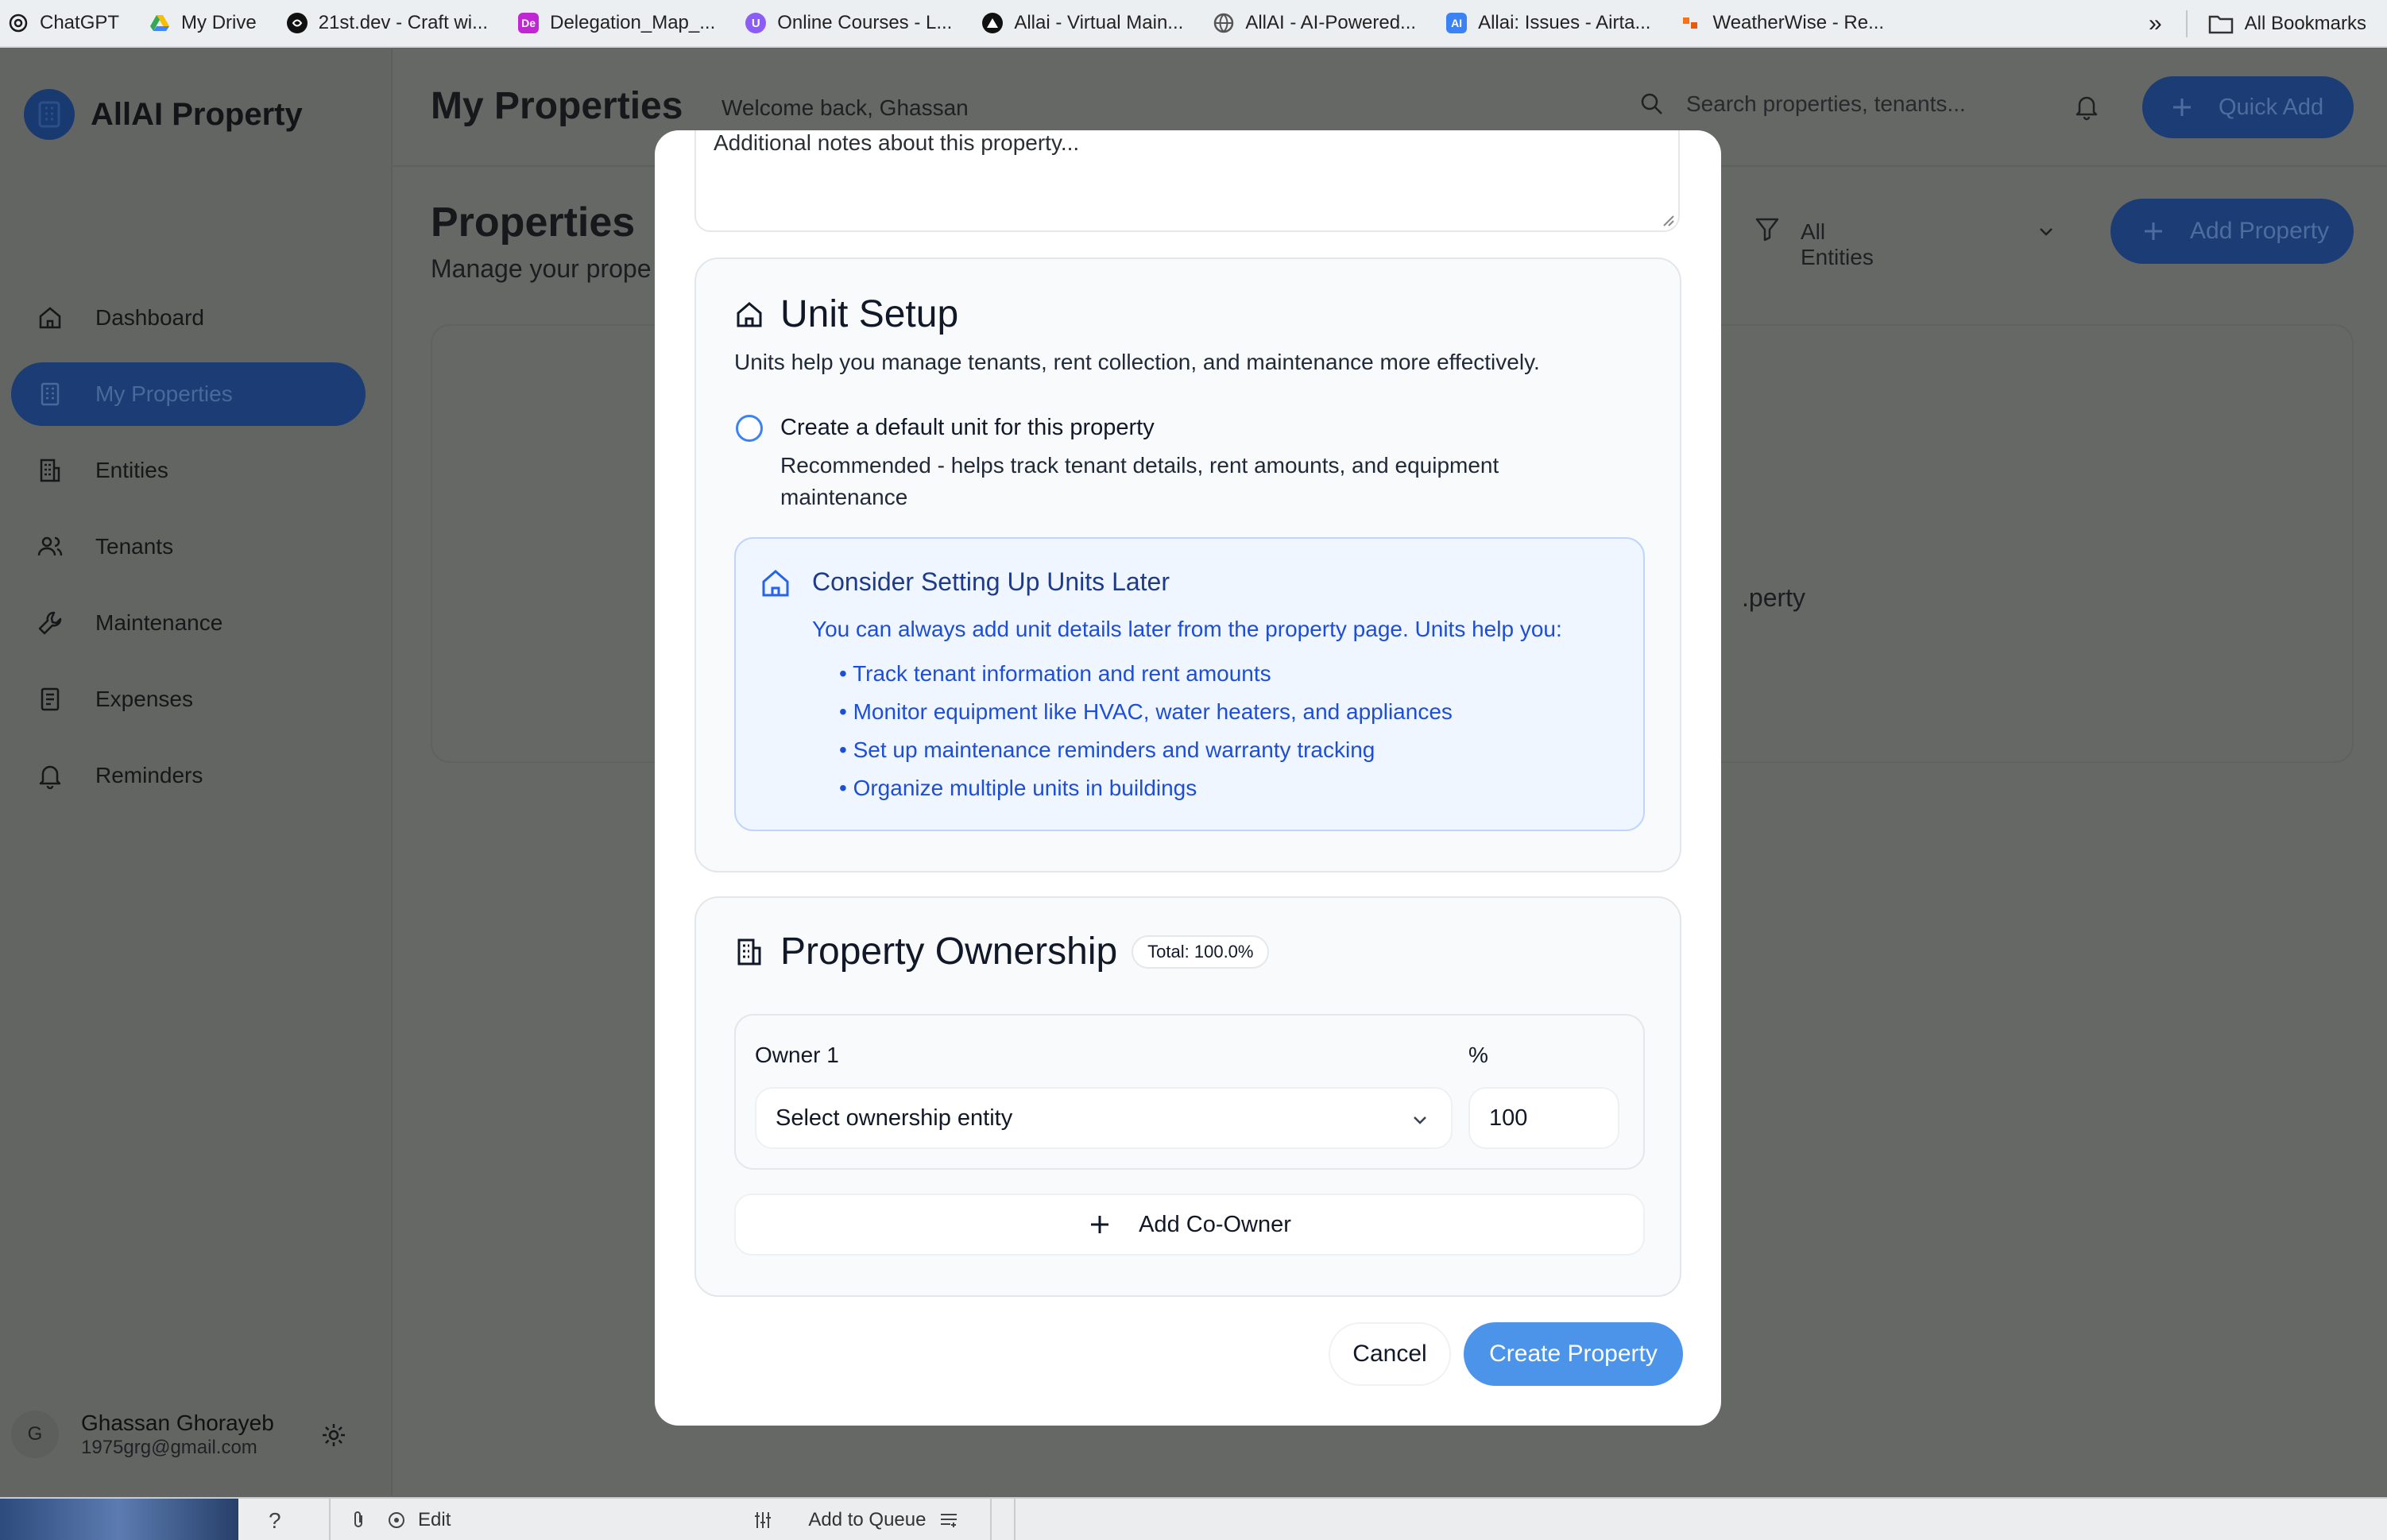 The image size is (2387, 1540). Describe the element at coordinates (50, 623) in the screenshot. I see `wrench-icon` at that location.